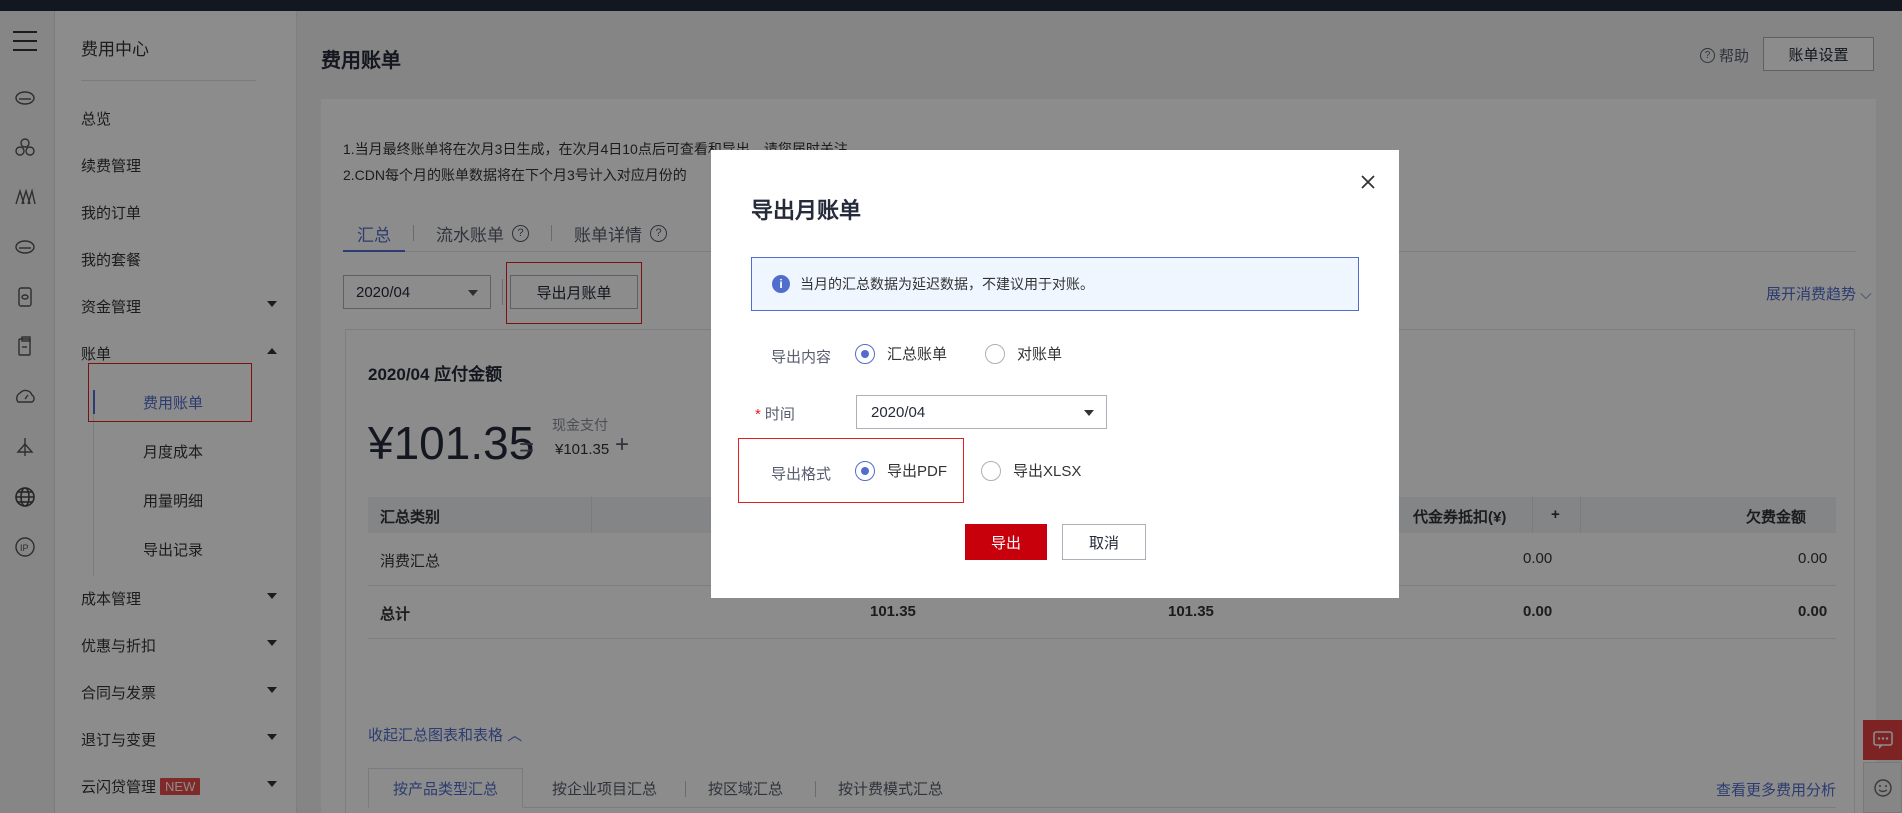  Describe the element at coordinates (781, 284) in the screenshot. I see `info-icon: i` at that location.